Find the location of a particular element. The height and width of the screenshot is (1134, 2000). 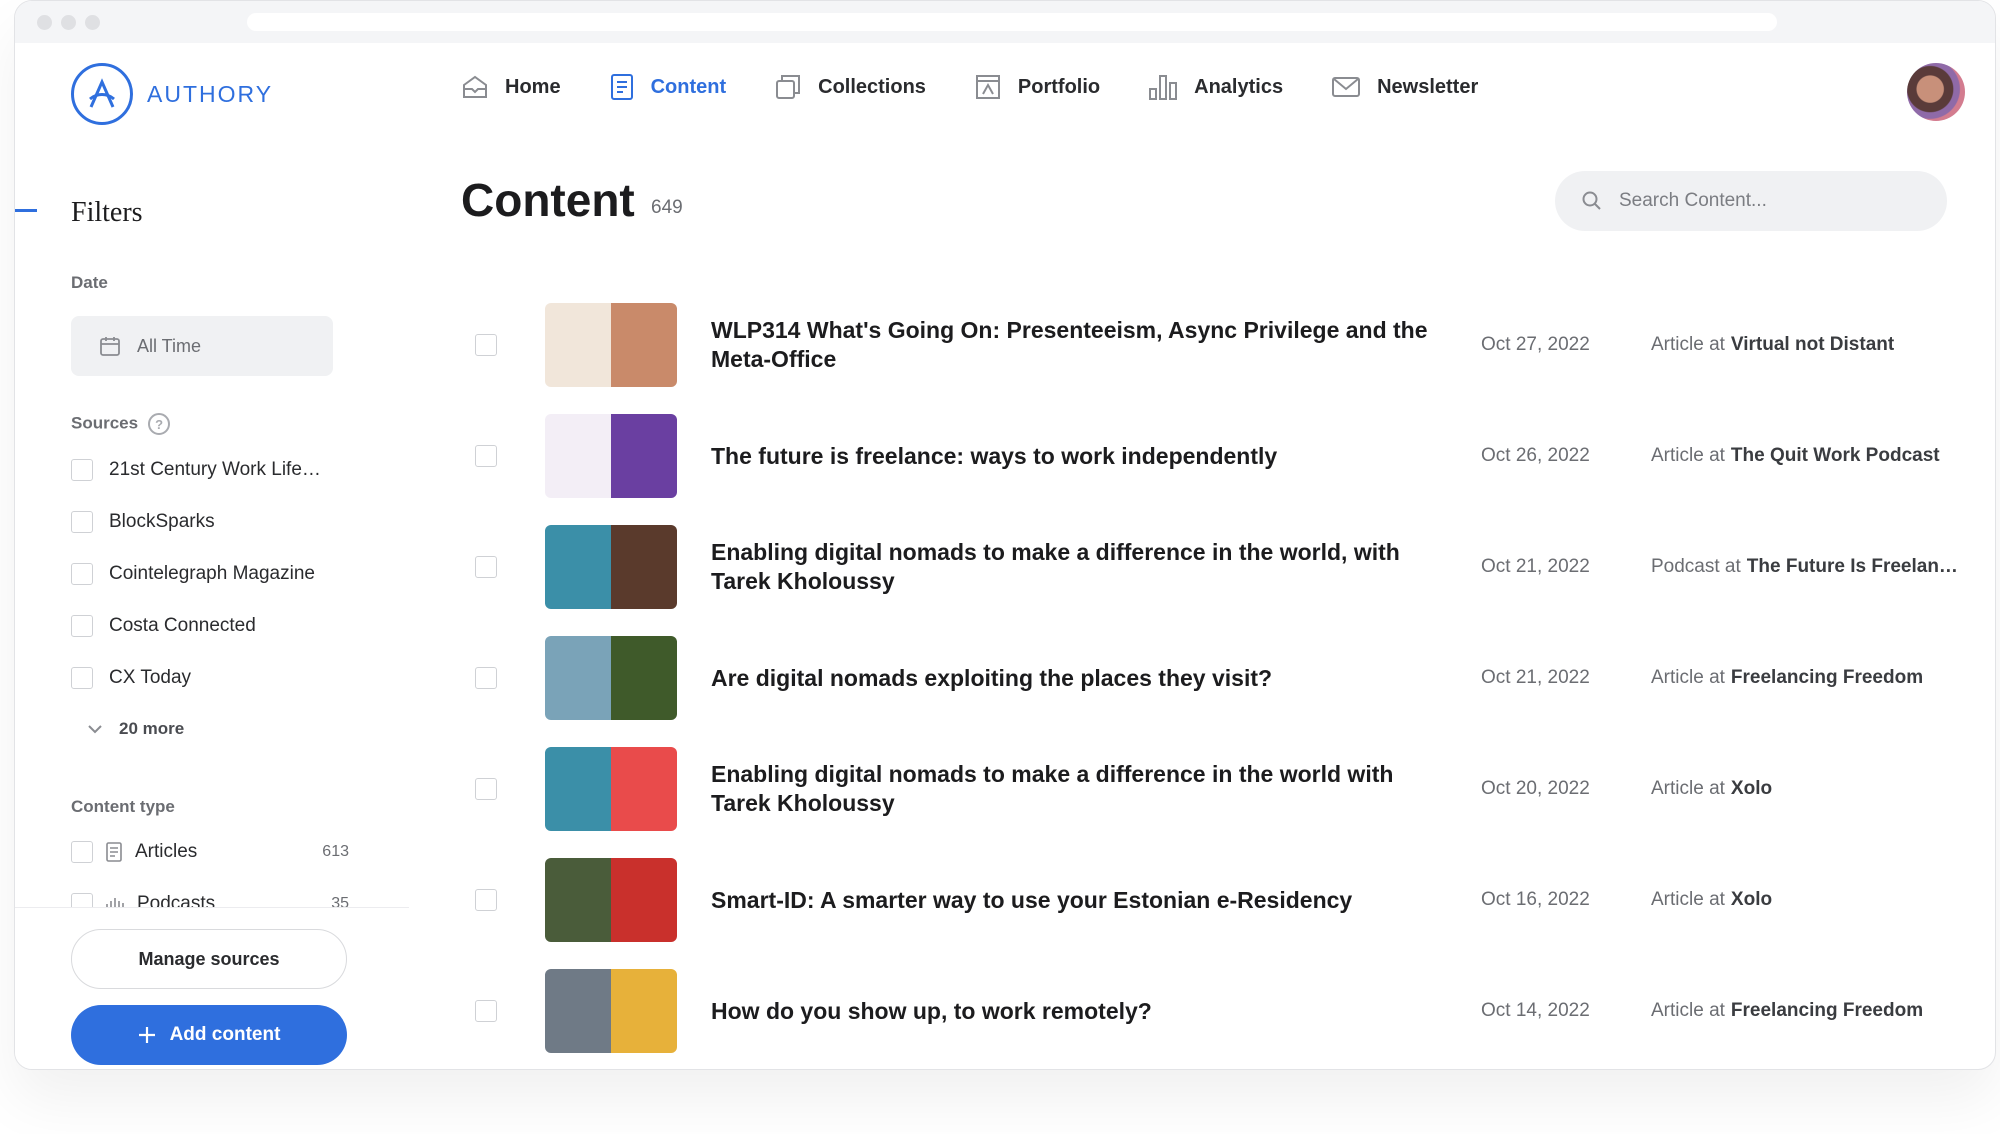

source-option: BlockSparks is located at coordinates (143, 522).